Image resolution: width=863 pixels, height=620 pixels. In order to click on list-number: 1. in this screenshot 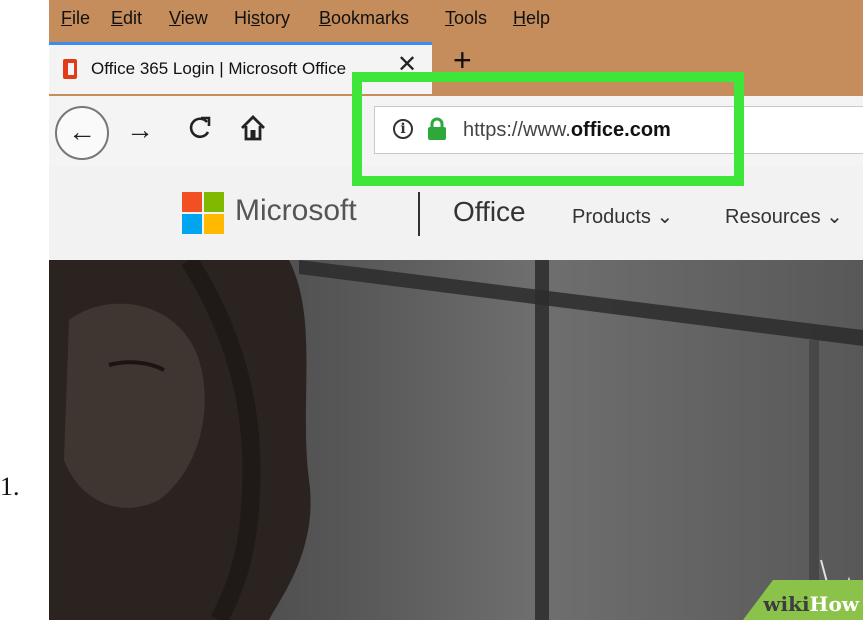, I will do `click(10, 486)`.